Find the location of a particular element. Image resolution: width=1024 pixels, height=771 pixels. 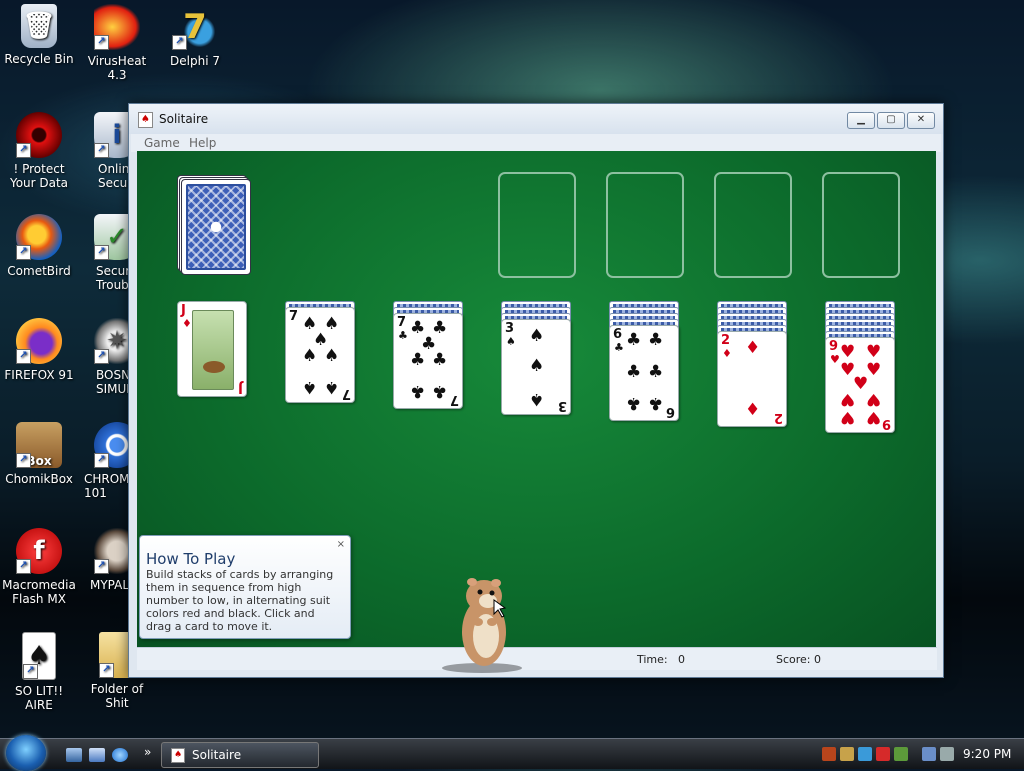

desktop-icon-firefox: ↗ FIREFOX 91 is located at coordinates (39, 350).